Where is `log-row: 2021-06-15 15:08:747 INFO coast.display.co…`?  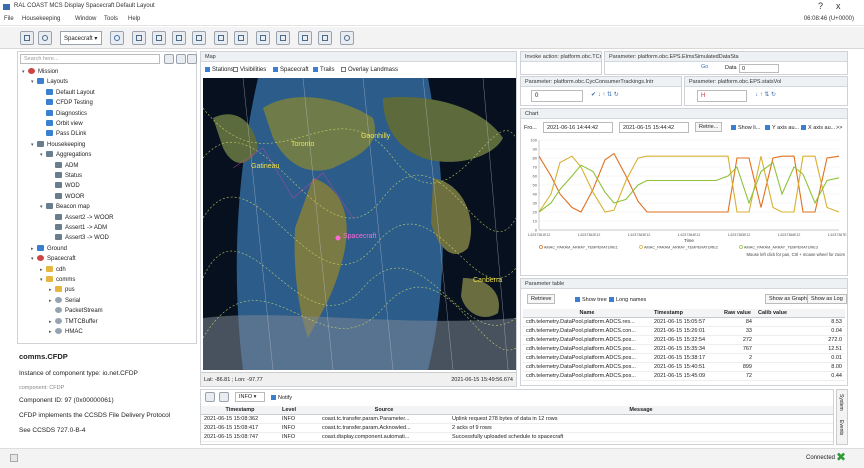 log-row: 2021-06-15 15:08:747 INFO coast.display.co… is located at coordinates (517, 437).